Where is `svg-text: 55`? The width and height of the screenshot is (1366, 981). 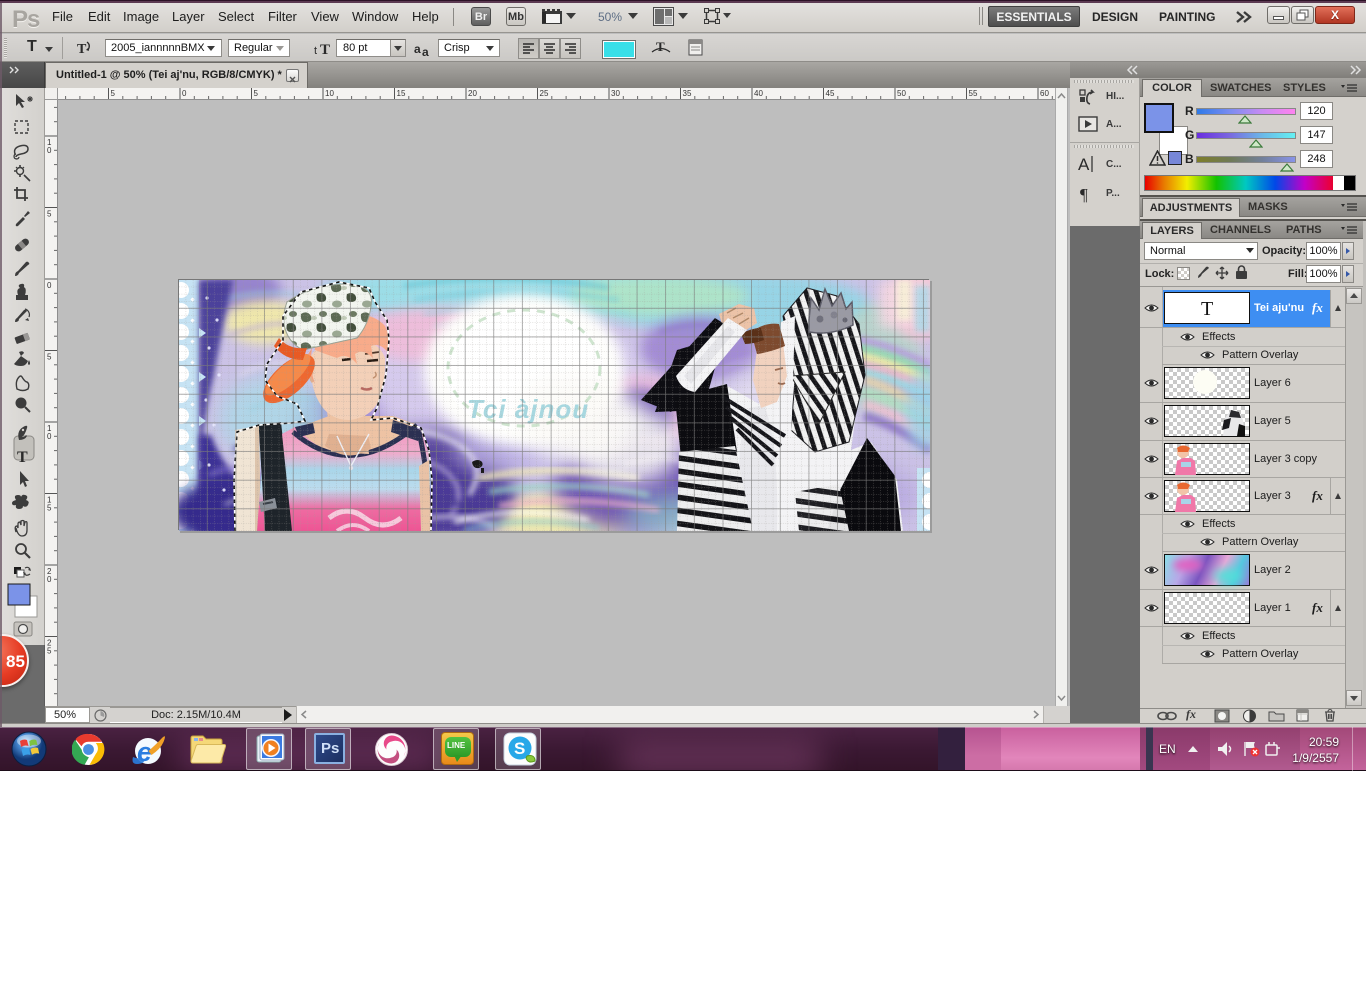
svg-text: 55 is located at coordinates (973, 93).